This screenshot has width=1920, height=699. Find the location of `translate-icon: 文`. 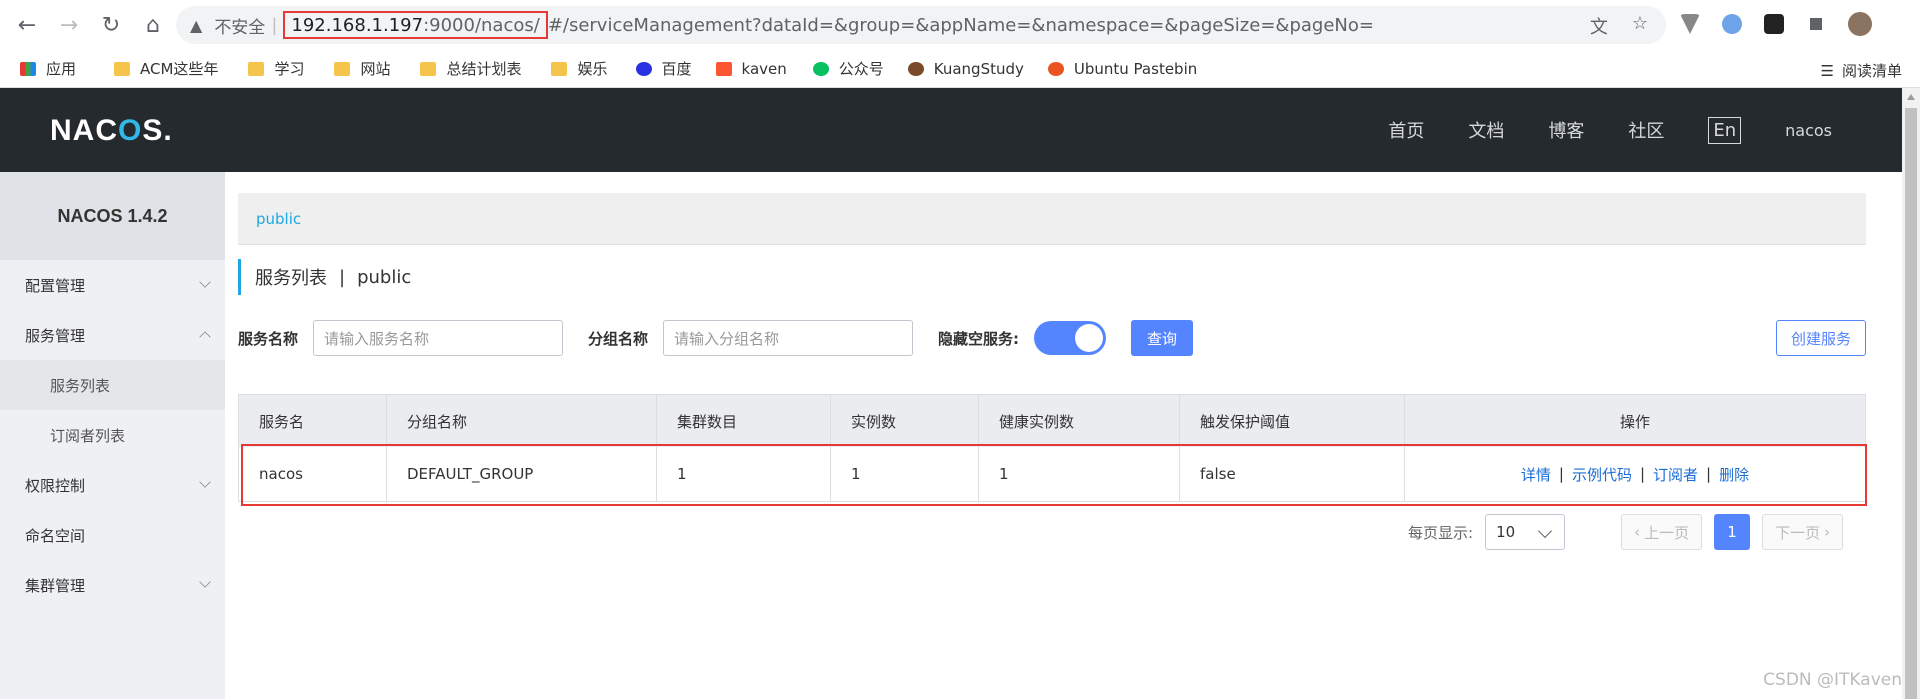

translate-icon: 文 is located at coordinates (1599, 26).